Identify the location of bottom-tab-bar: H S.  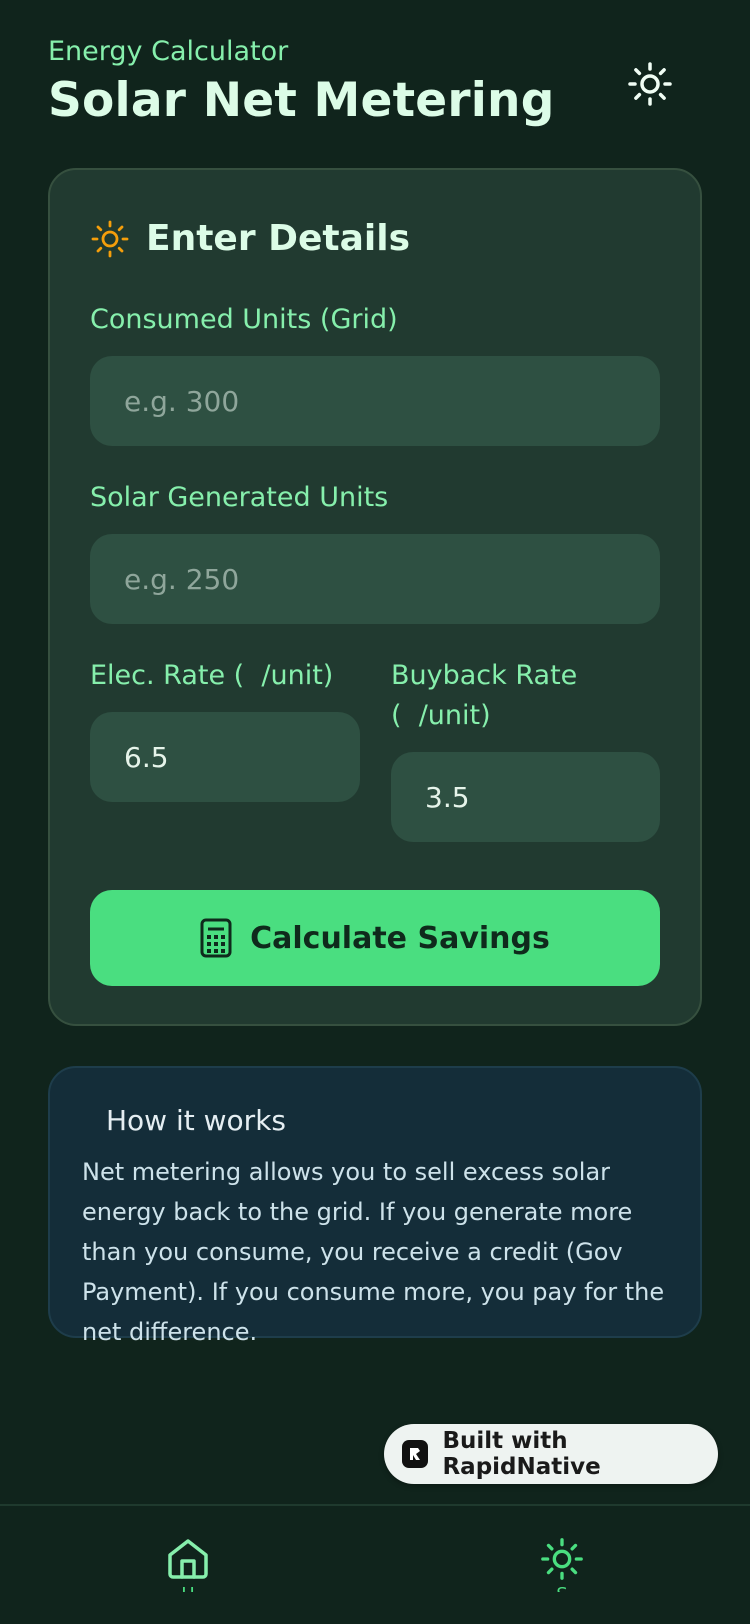
(375, 1564).